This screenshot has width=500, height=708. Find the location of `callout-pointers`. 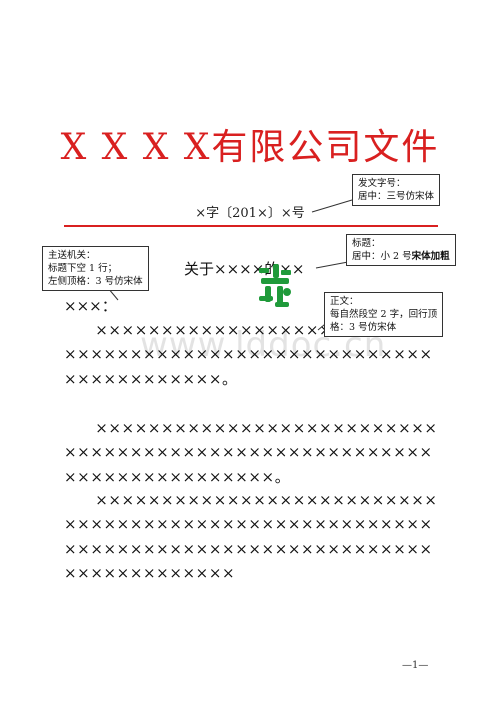

callout-pointers is located at coordinates (230, 265).